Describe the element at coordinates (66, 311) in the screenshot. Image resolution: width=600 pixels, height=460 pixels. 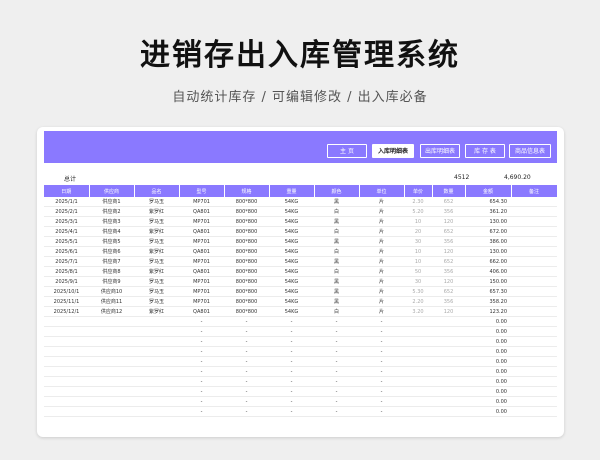
I see `table-cell: 2025/12/1` at that location.